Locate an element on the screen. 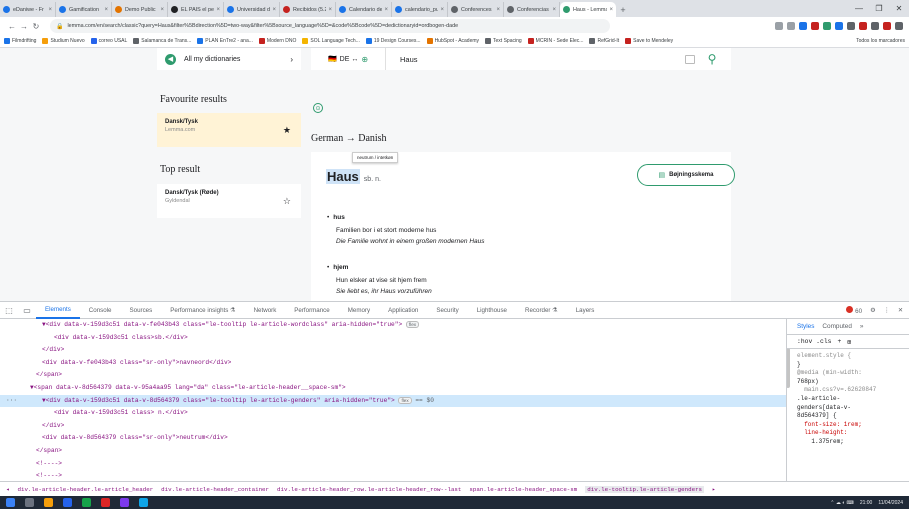 The height and width of the screenshot is (509, 909). browser-tab: Conferences × is located at coordinates (476, 9).